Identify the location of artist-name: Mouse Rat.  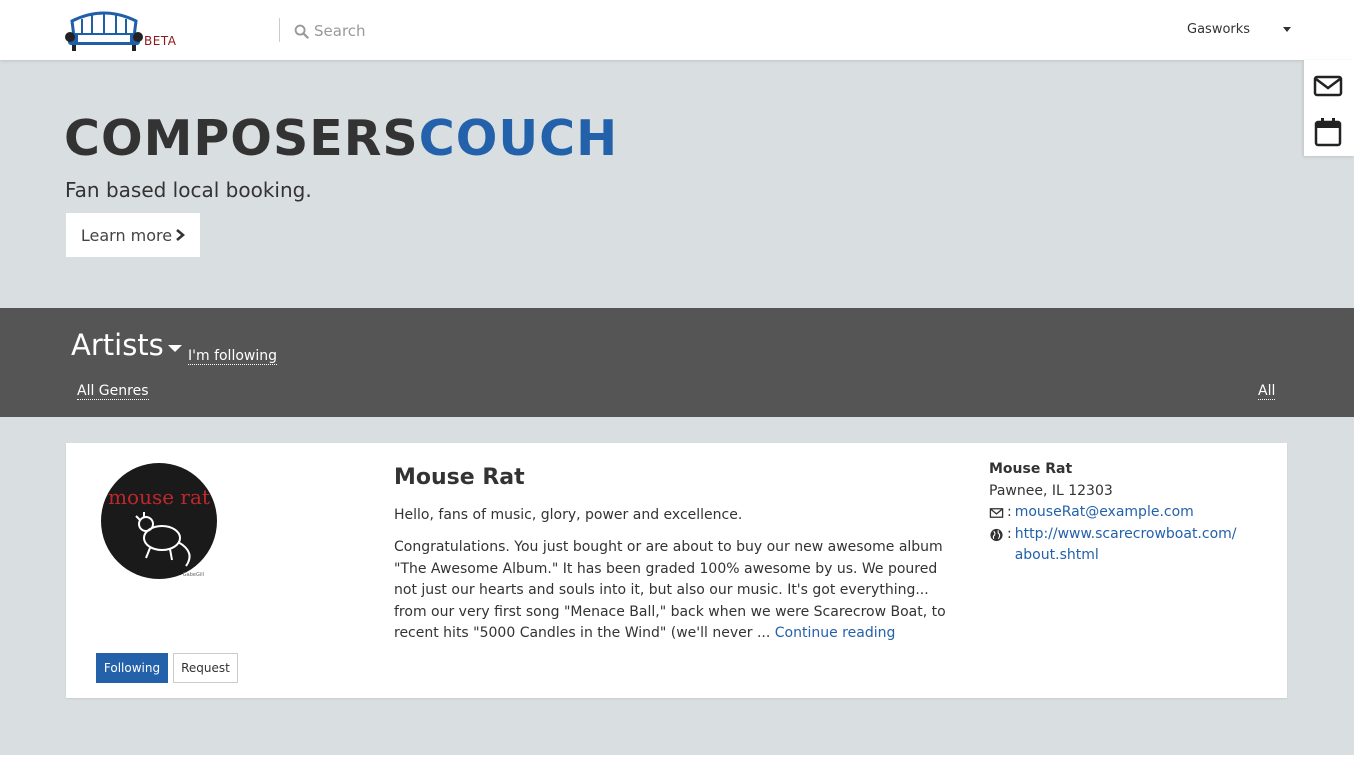
(459, 477).